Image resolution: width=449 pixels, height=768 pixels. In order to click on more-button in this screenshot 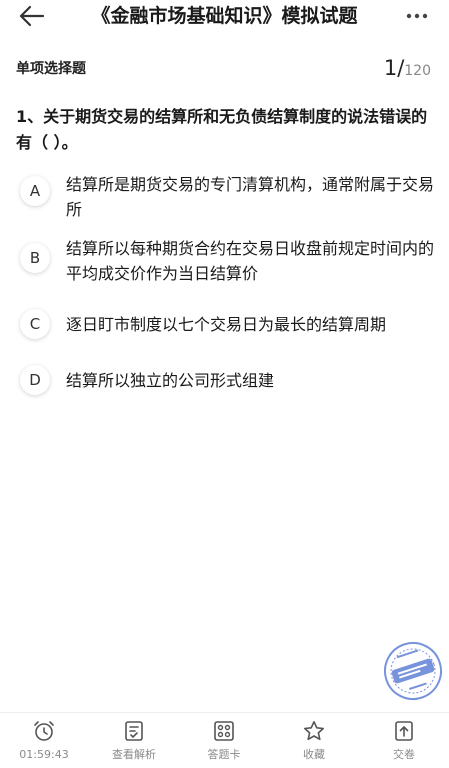, I will do `click(417, 16)`.